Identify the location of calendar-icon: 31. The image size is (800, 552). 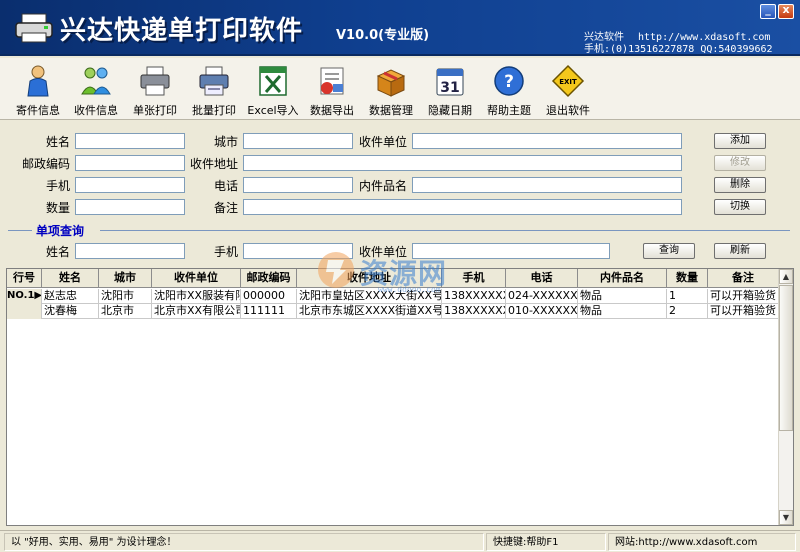
(450, 82).